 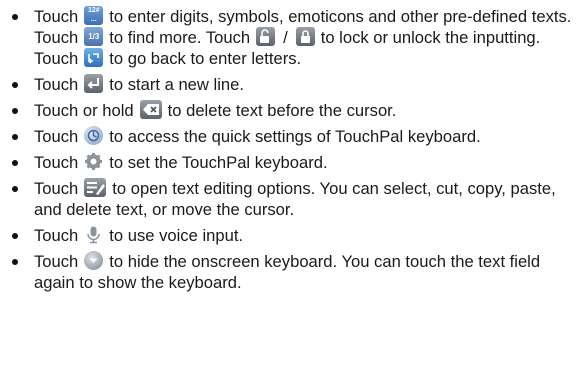 What do you see at coordinates (93, 234) in the screenshot?
I see `microphone-icon` at bounding box center [93, 234].